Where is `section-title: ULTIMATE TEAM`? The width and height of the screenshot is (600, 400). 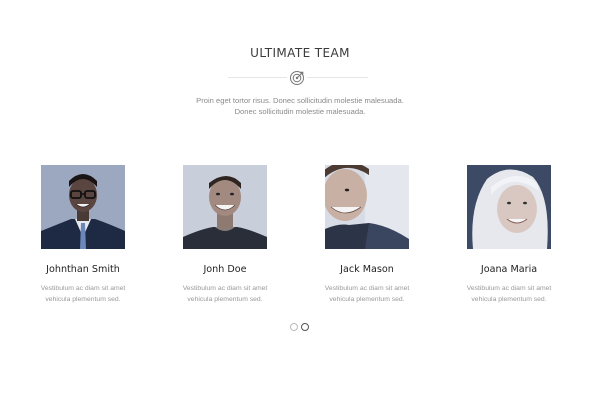 section-title: ULTIMATE TEAM is located at coordinates (300, 53).